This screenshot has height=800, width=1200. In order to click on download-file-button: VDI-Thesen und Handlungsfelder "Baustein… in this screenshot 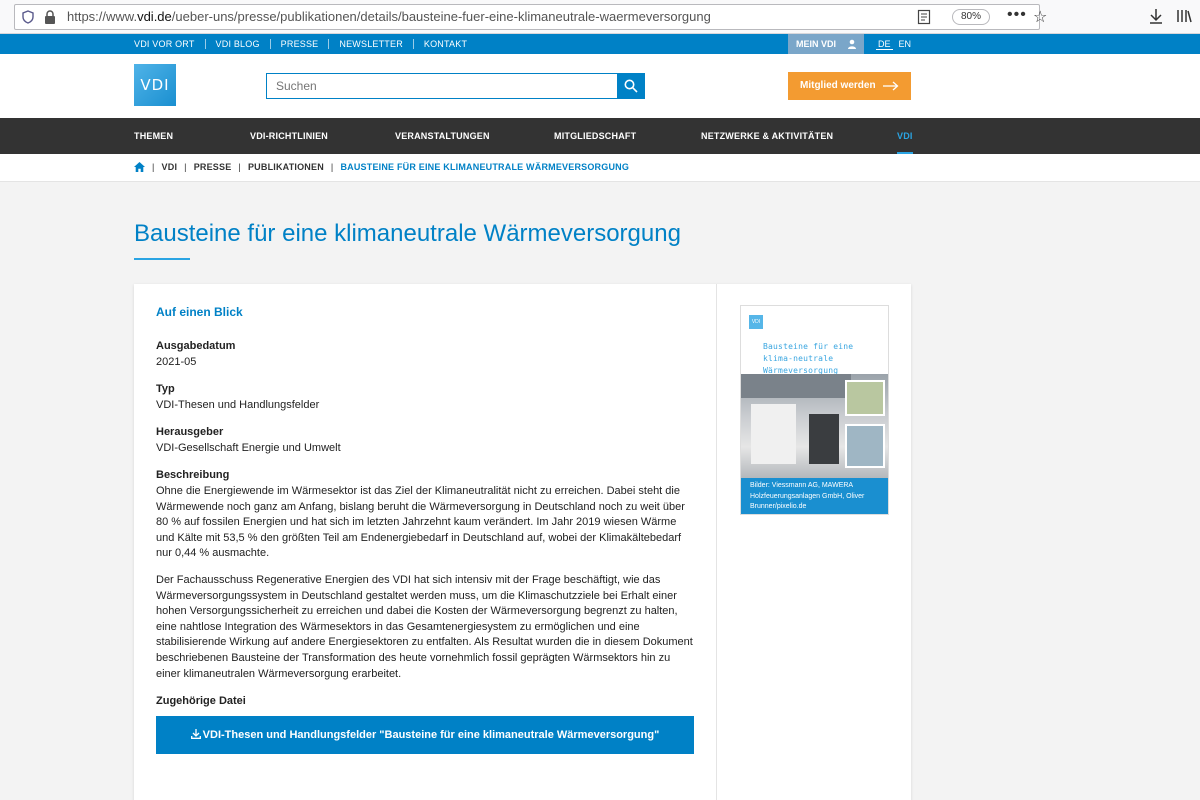, I will do `click(425, 735)`.